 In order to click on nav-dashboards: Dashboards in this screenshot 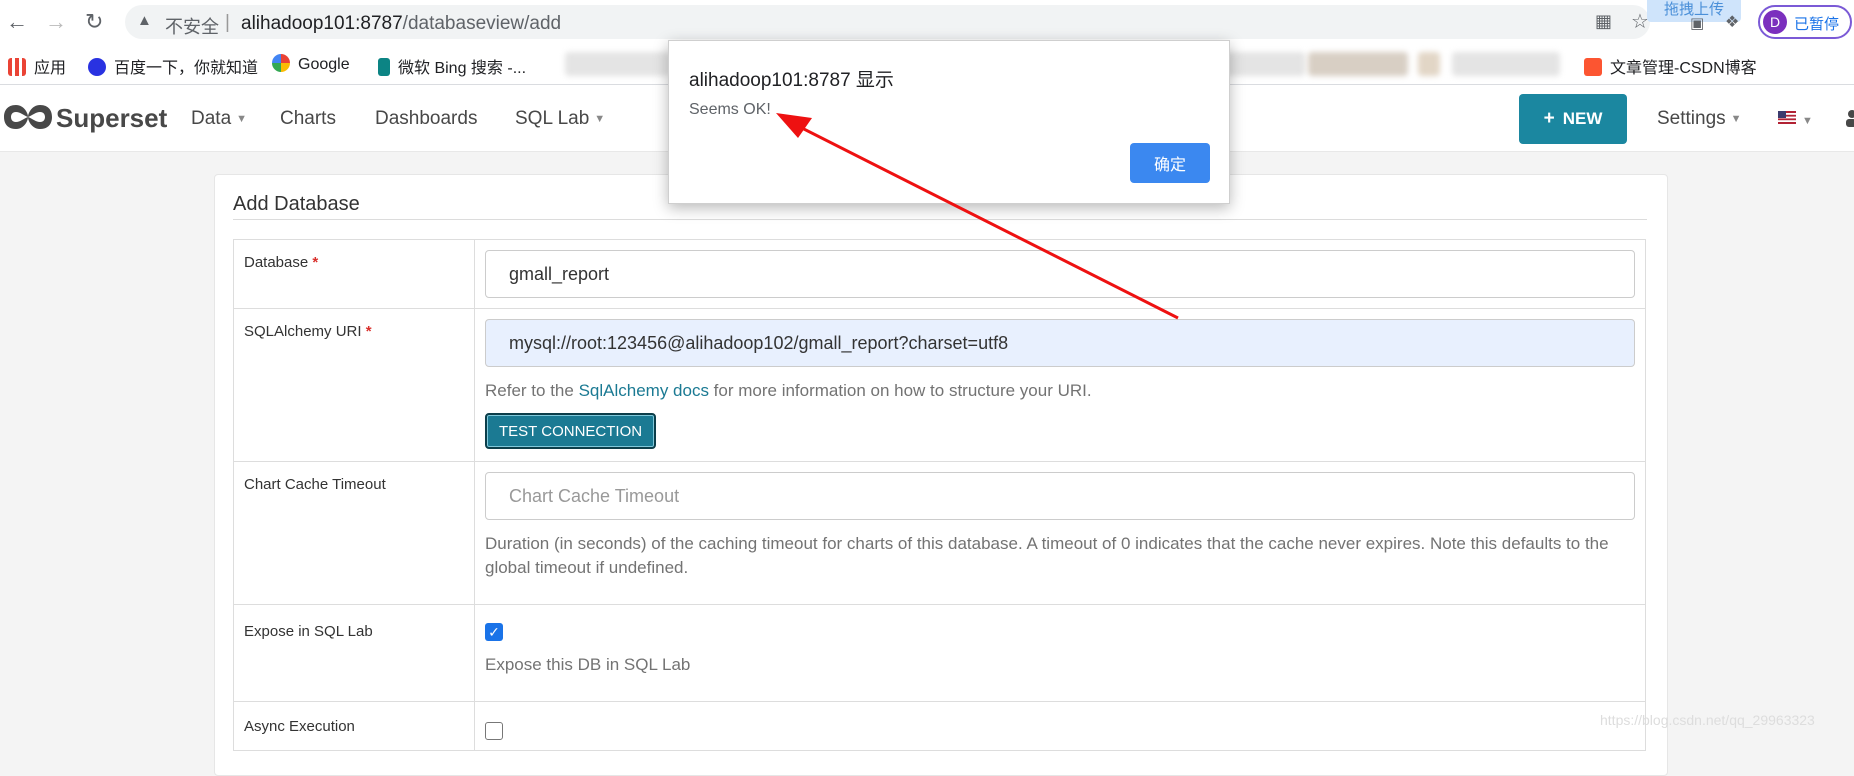, I will do `click(426, 119)`.